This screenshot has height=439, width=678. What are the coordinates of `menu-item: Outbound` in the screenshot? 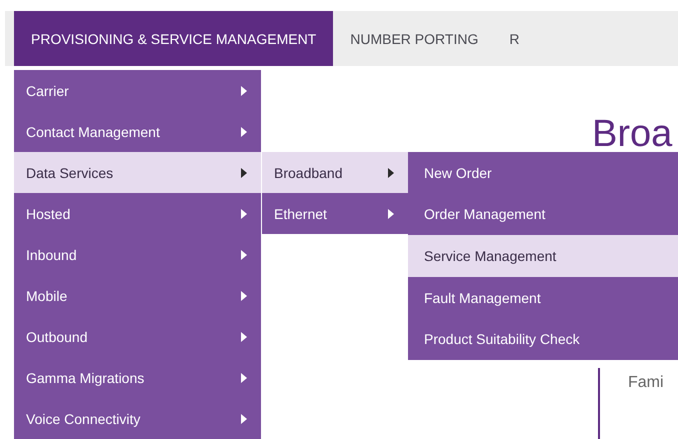 It's located at (137, 336).